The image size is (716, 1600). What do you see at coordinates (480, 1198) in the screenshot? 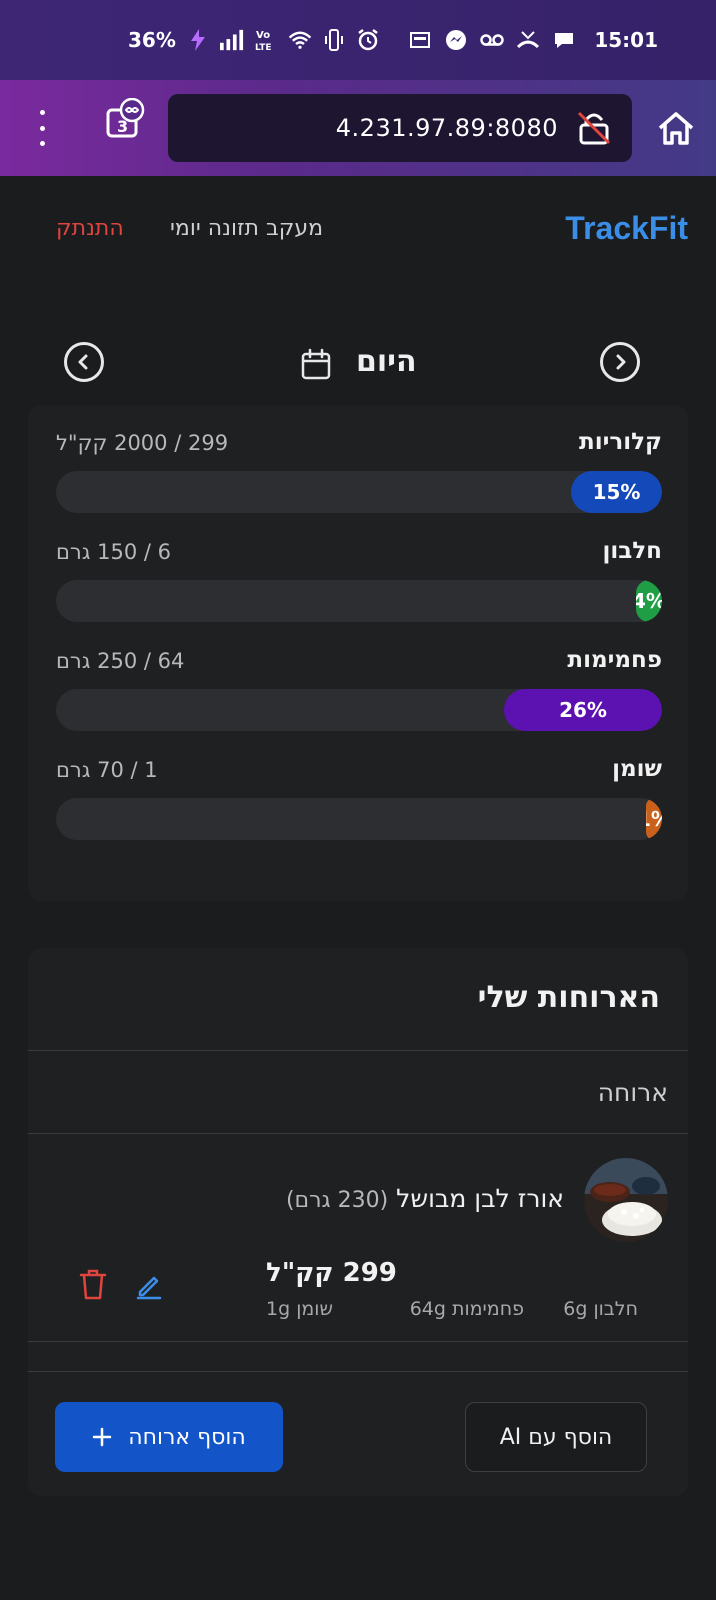
I see `food-name-text: אורז לבן מבושל` at bounding box center [480, 1198].